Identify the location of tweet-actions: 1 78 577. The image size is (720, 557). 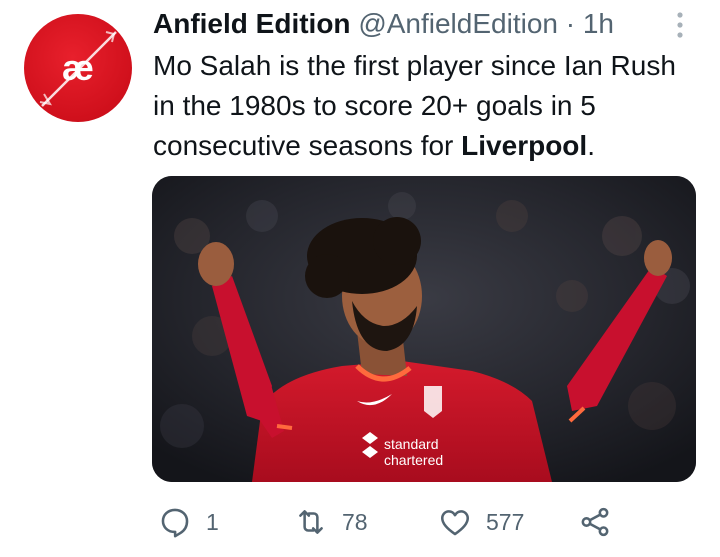
(360, 525).